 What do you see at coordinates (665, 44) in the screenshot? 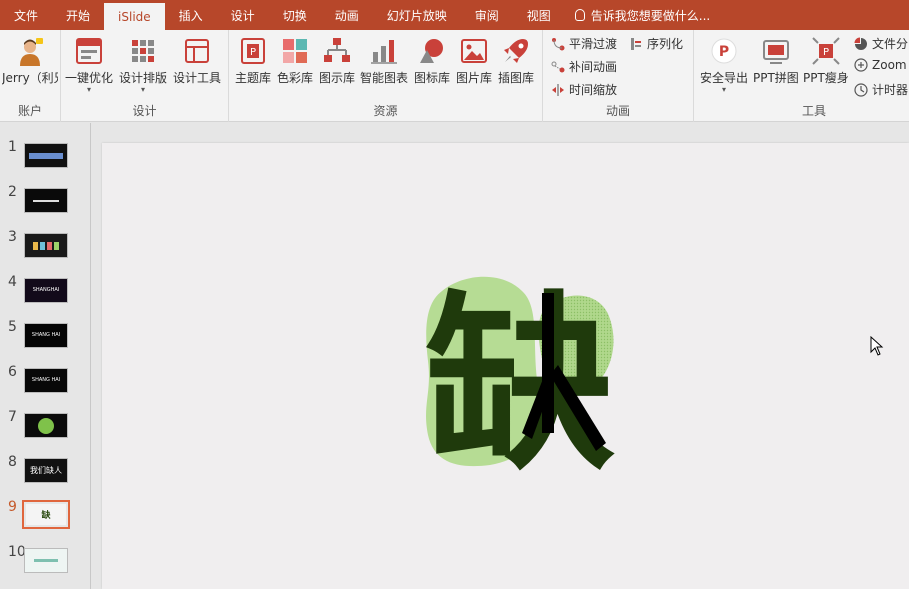
I see `sequence-label: 序列化` at bounding box center [665, 44].